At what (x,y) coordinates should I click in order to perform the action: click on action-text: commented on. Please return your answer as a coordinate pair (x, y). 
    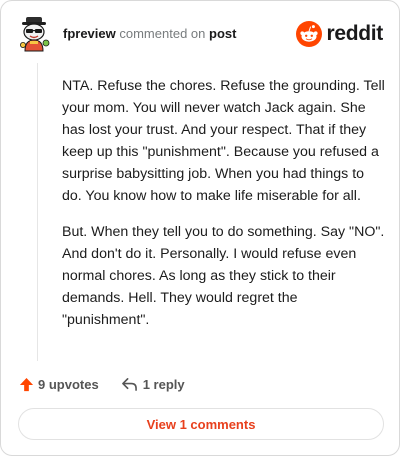
    Looking at the image, I should click on (162, 33).